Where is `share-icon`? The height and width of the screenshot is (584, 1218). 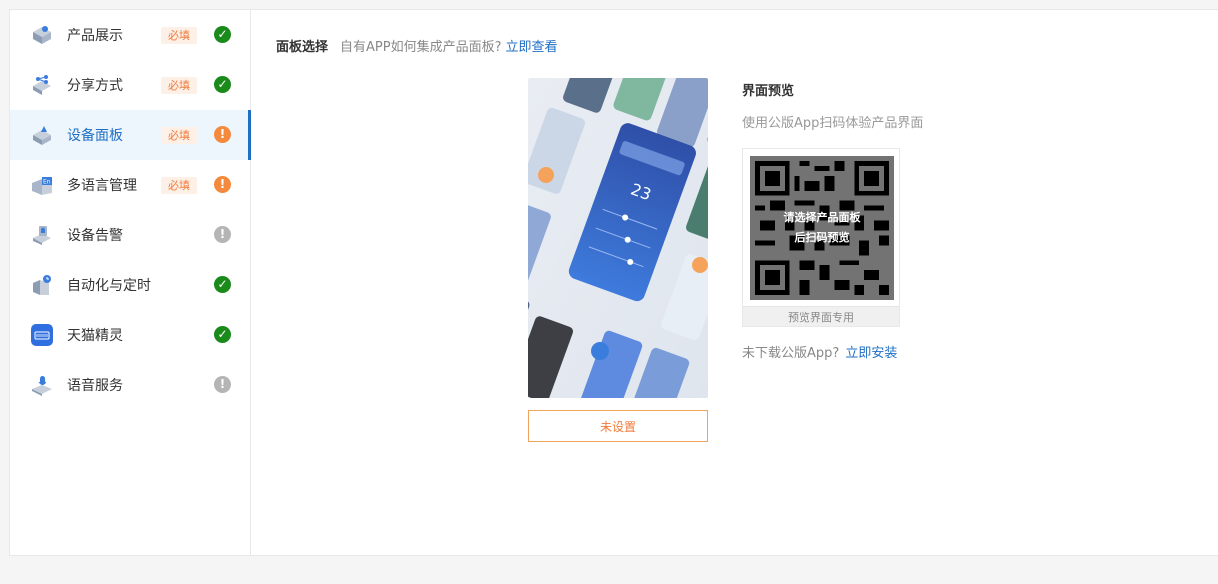
share-icon is located at coordinates (42, 85).